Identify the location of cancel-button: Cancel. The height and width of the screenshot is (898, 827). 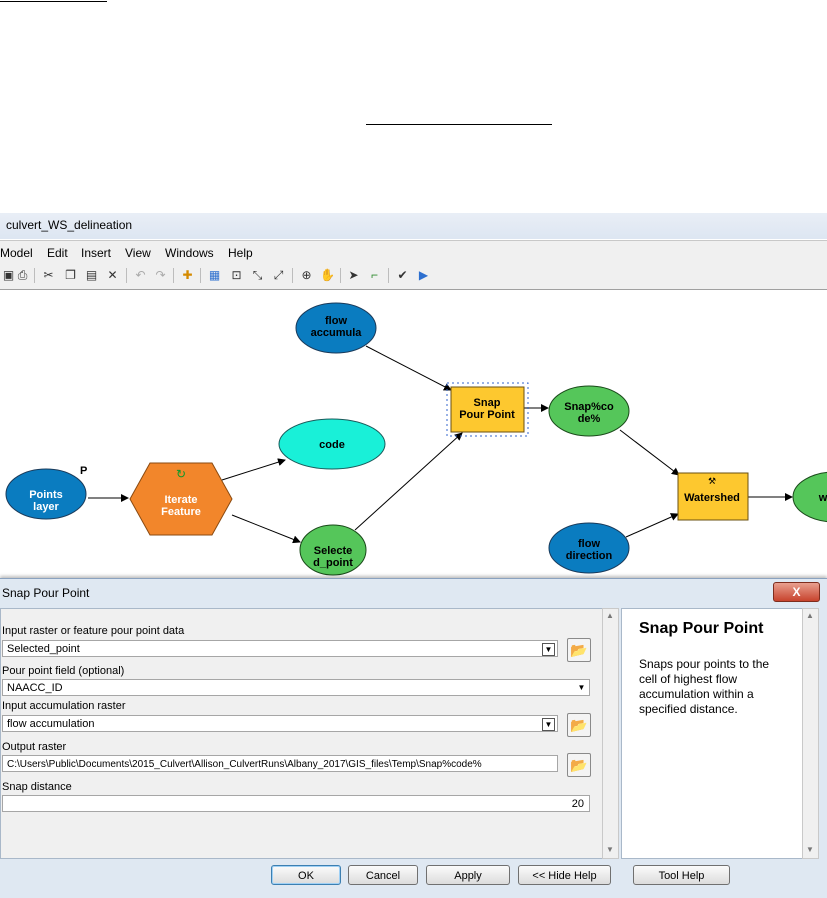
(383, 875).